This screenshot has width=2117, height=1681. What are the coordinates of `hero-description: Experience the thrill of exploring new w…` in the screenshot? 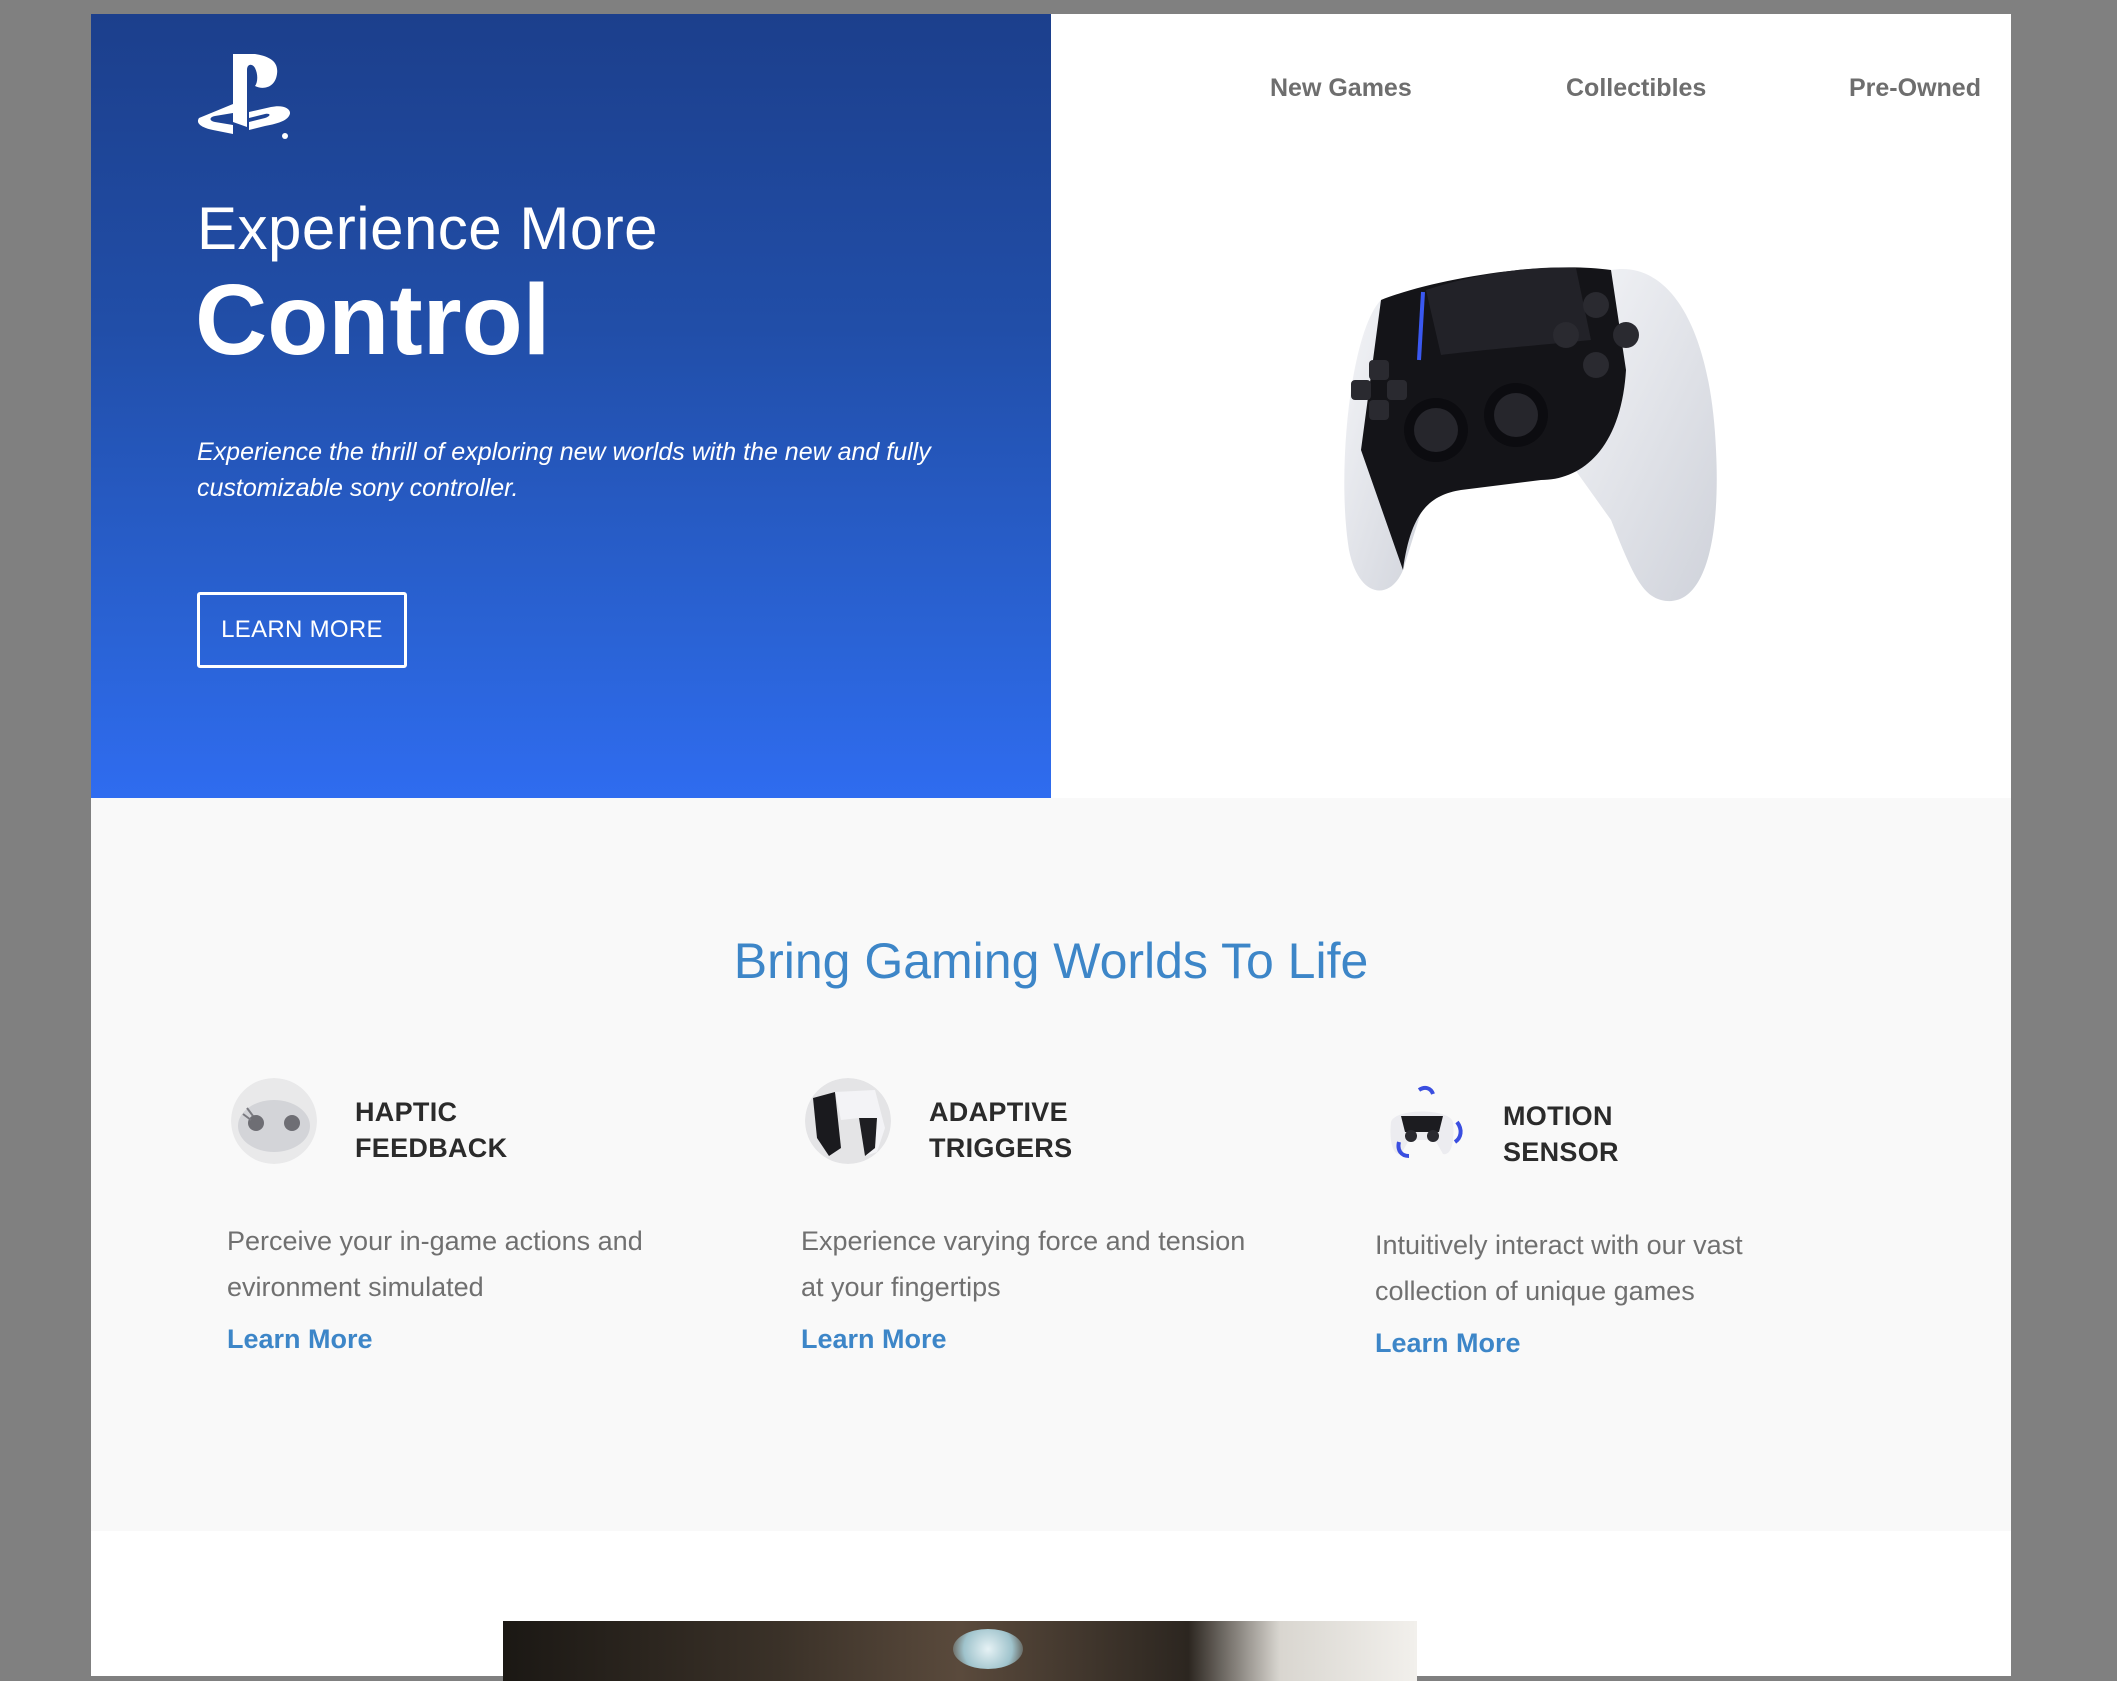 It's located at (564, 470).